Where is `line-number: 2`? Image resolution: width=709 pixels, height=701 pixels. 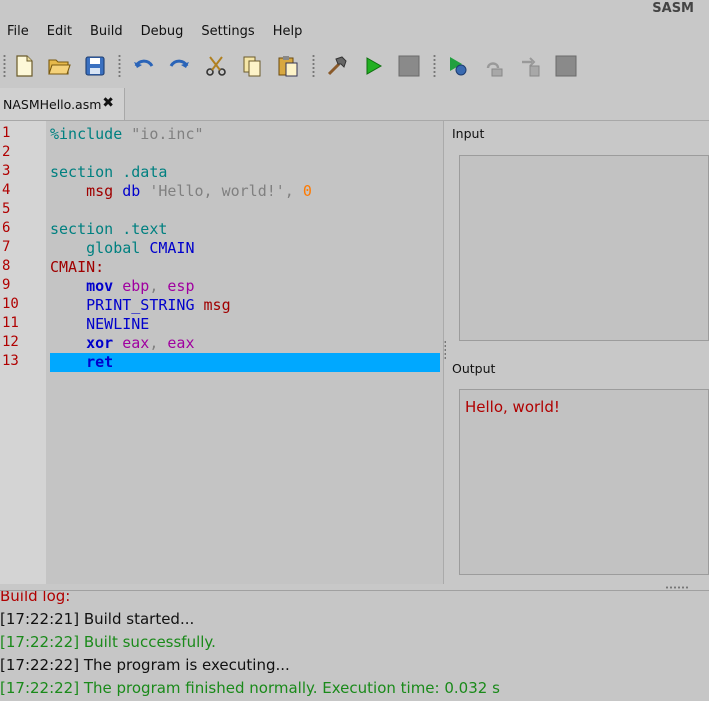 line-number: 2 is located at coordinates (6, 152).